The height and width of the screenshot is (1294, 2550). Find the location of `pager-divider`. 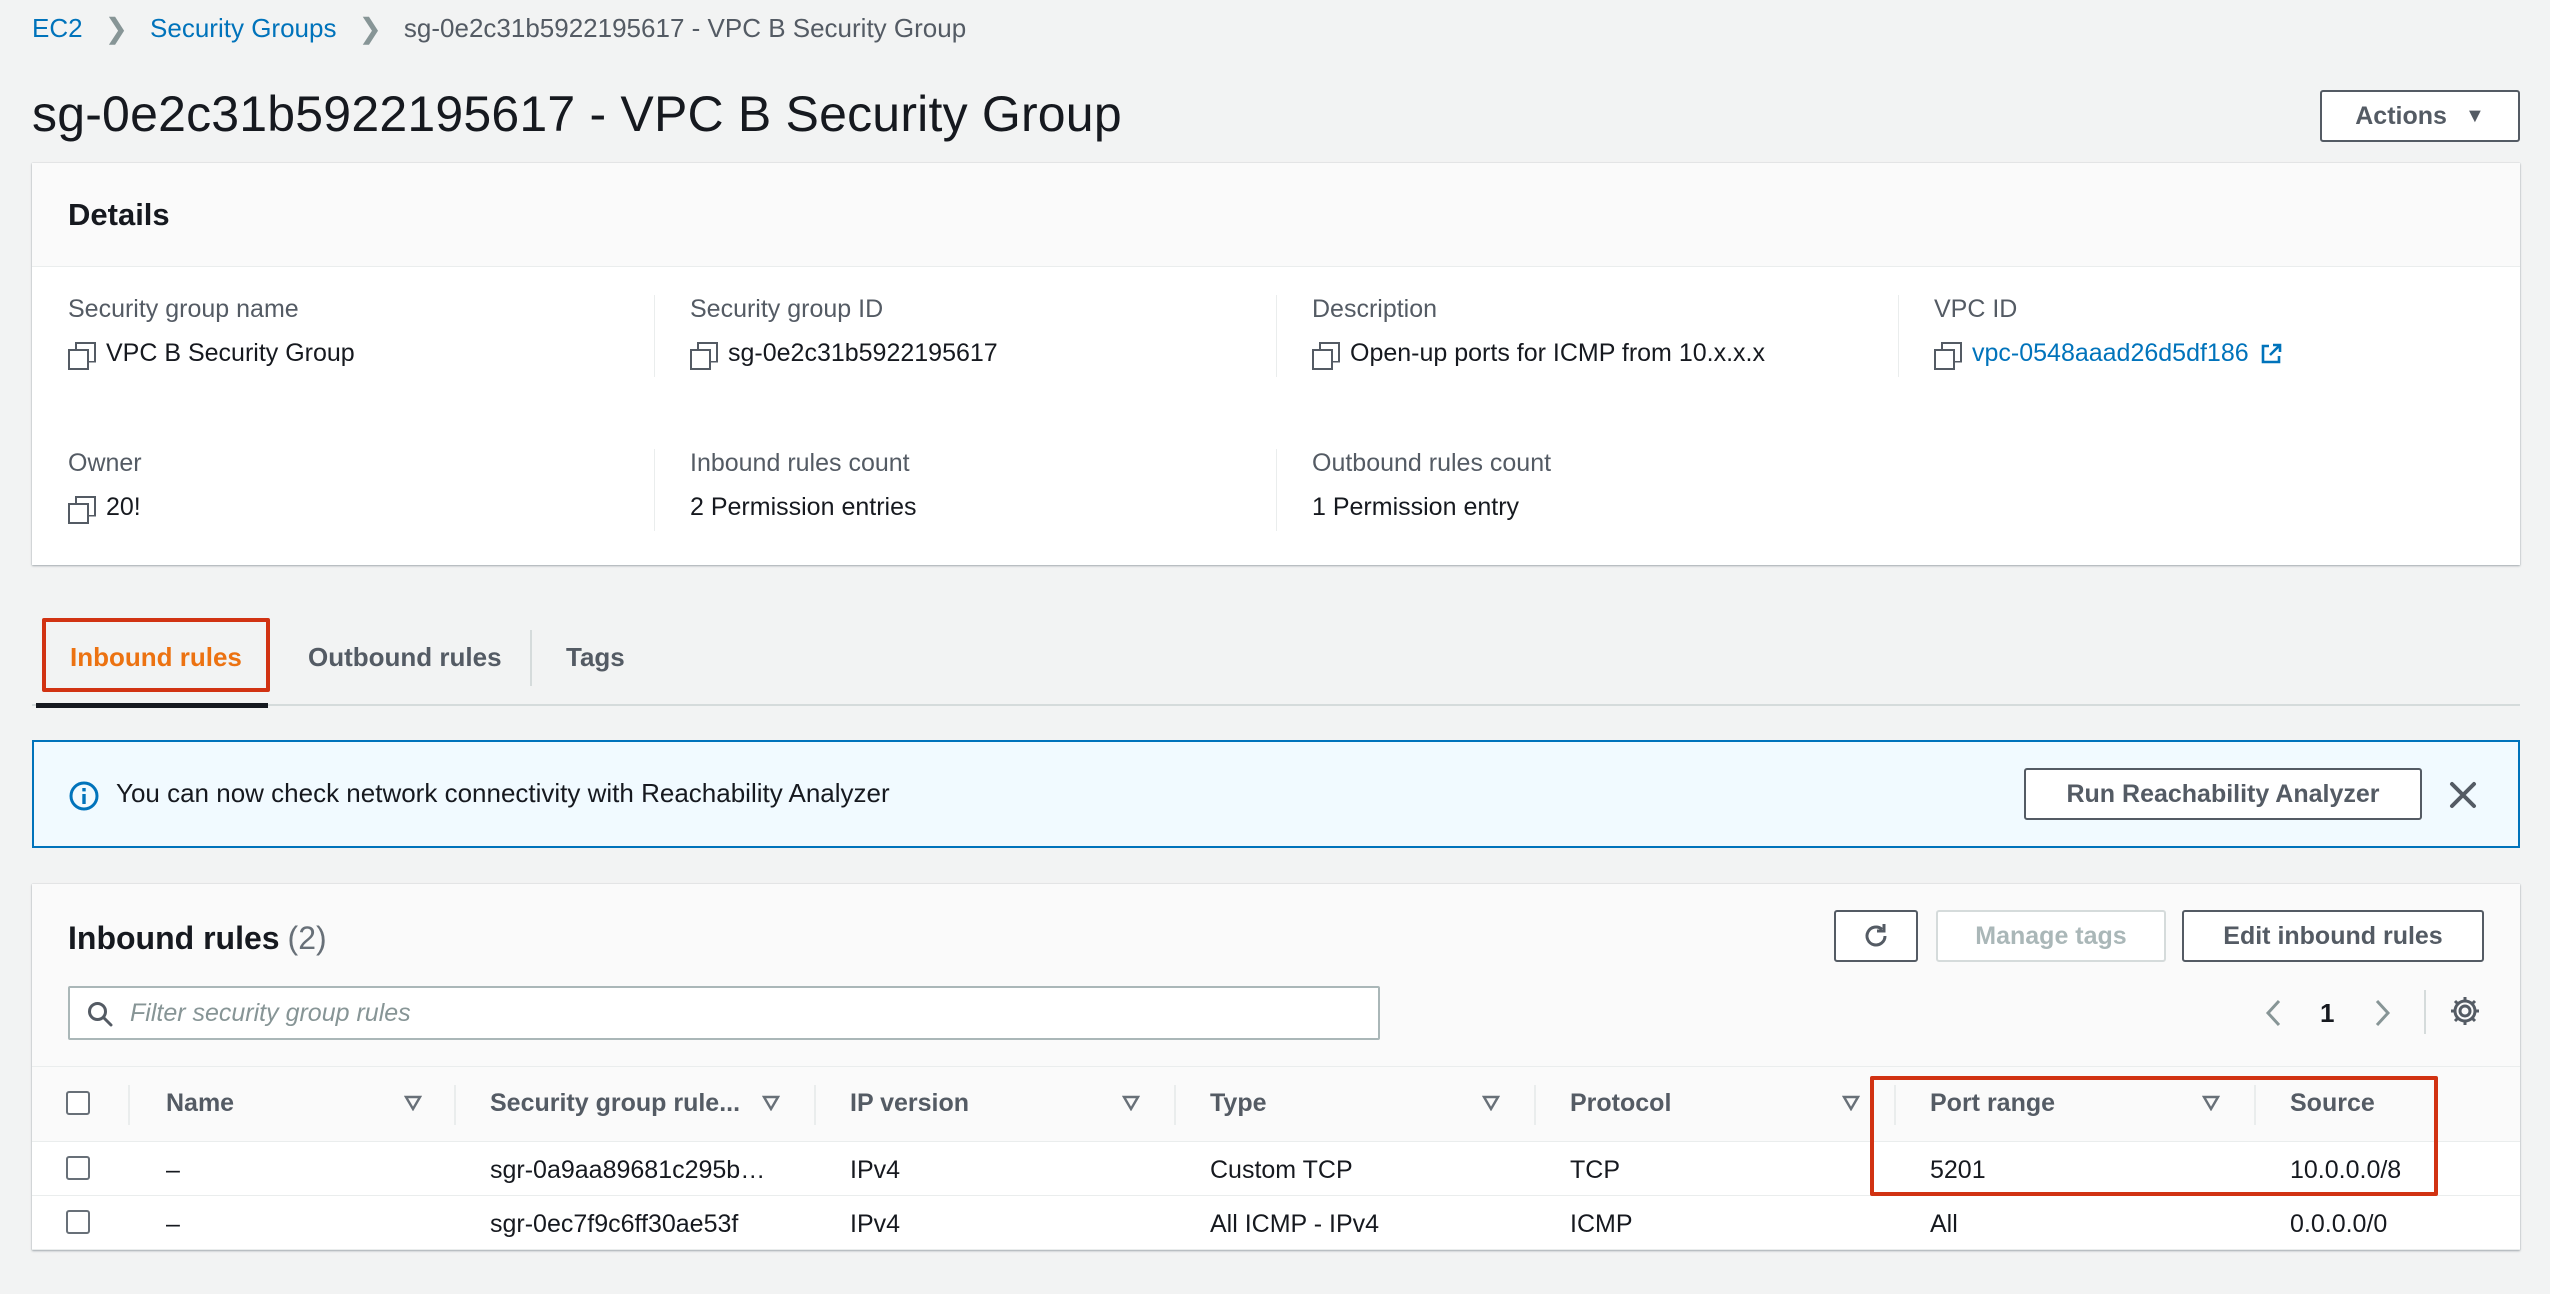

pager-divider is located at coordinates (2425, 1012).